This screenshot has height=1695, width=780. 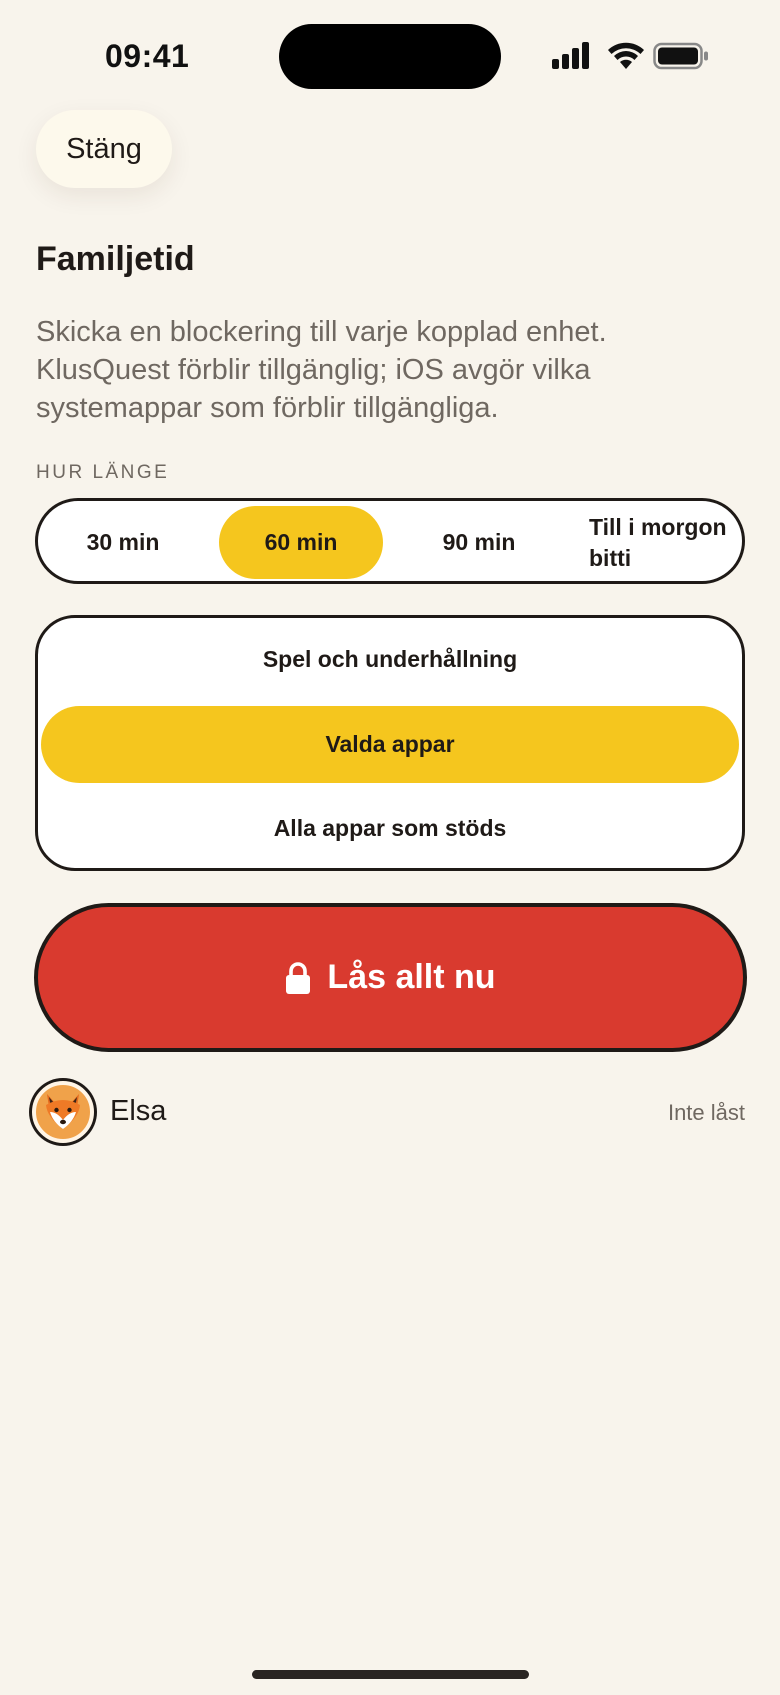 I want to click on child-lock-status: Inte låst, so click(x=706, y=1112).